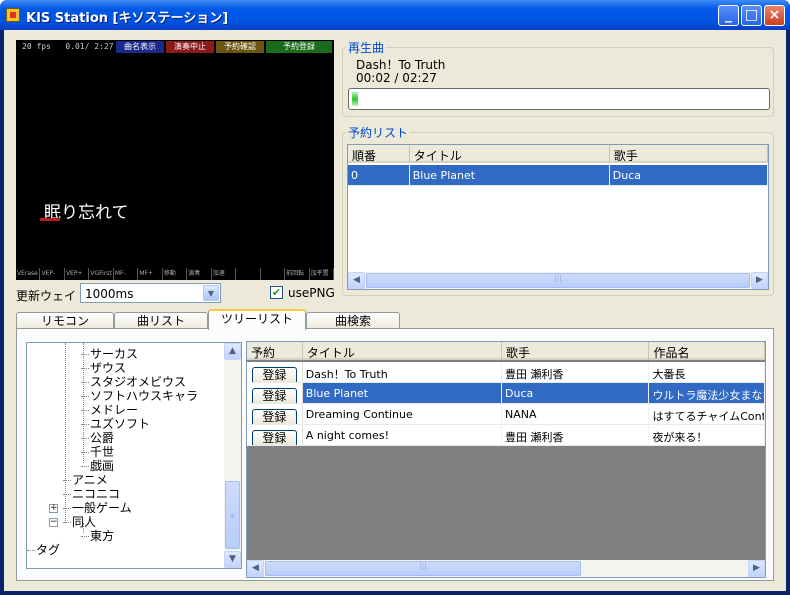 The height and width of the screenshot is (595, 790). What do you see at coordinates (276, 292) in the screenshot?
I see `usepng-checkbox: ✔` at bounding box center [276, 292].